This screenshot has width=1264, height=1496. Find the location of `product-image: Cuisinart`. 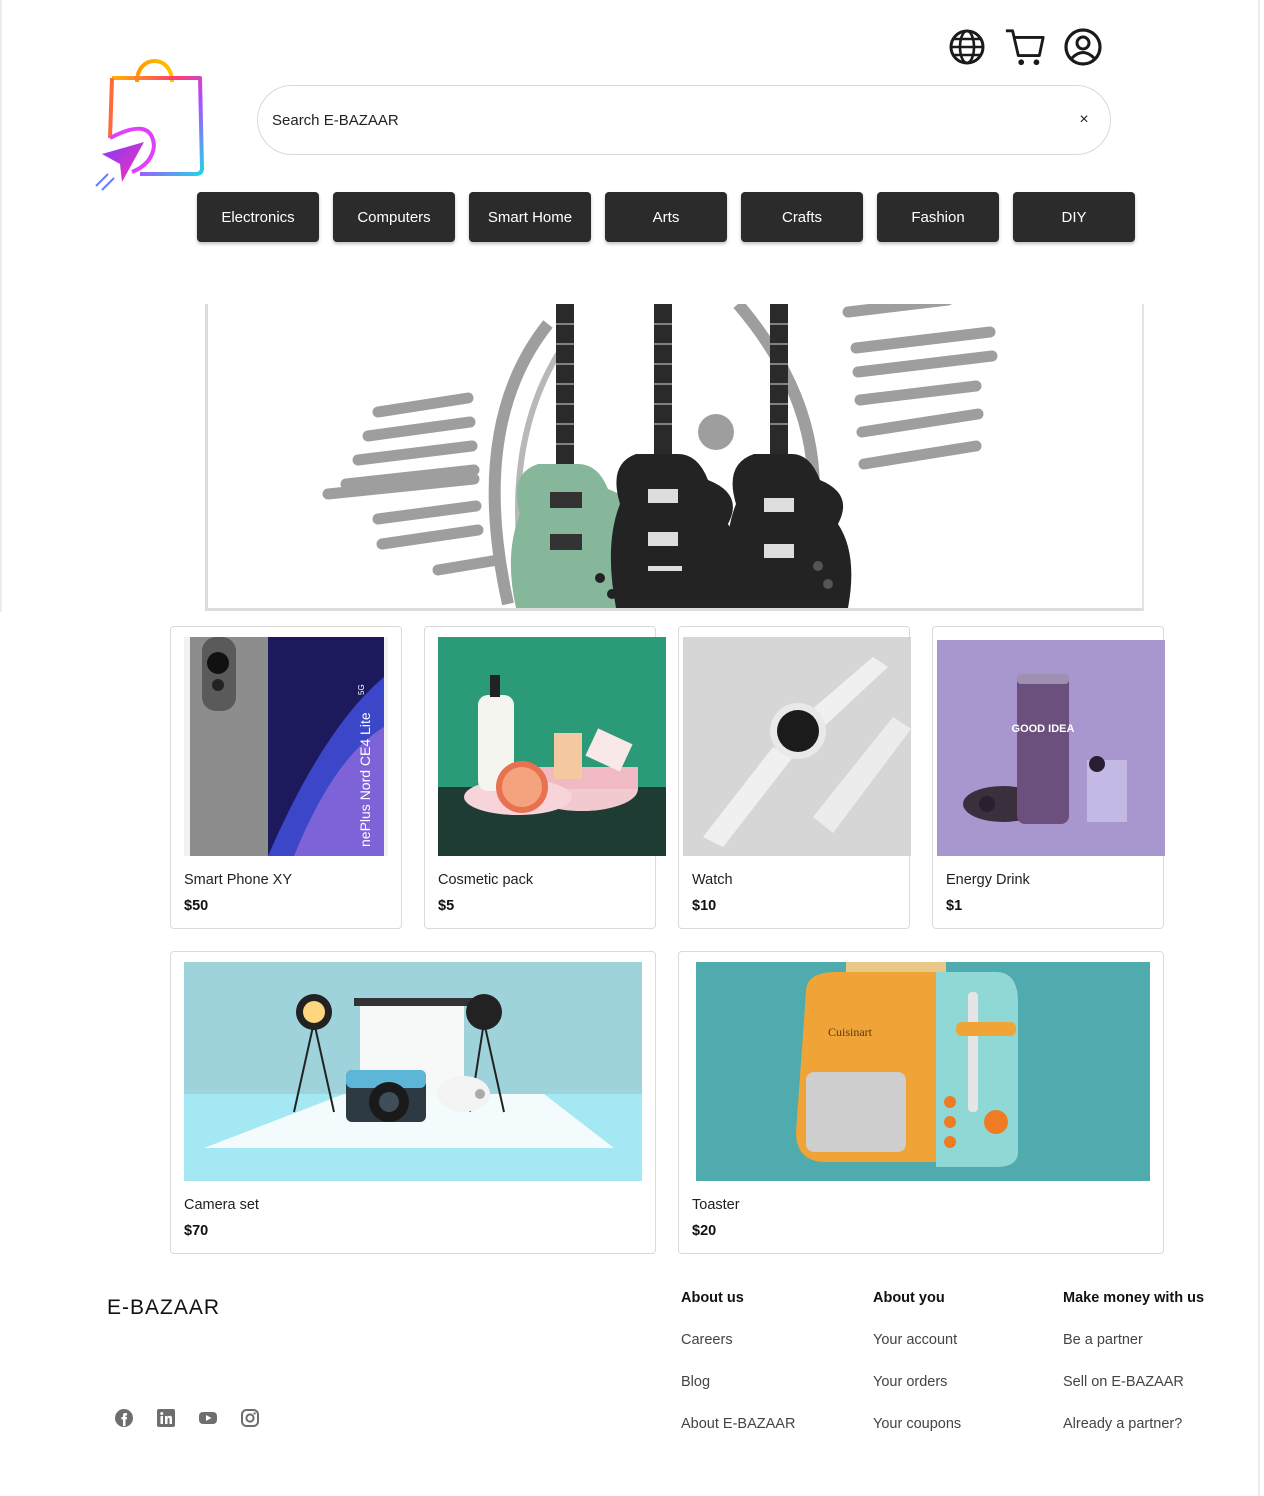

product-image: Cuisinart is located at coordinates (923, 1071).